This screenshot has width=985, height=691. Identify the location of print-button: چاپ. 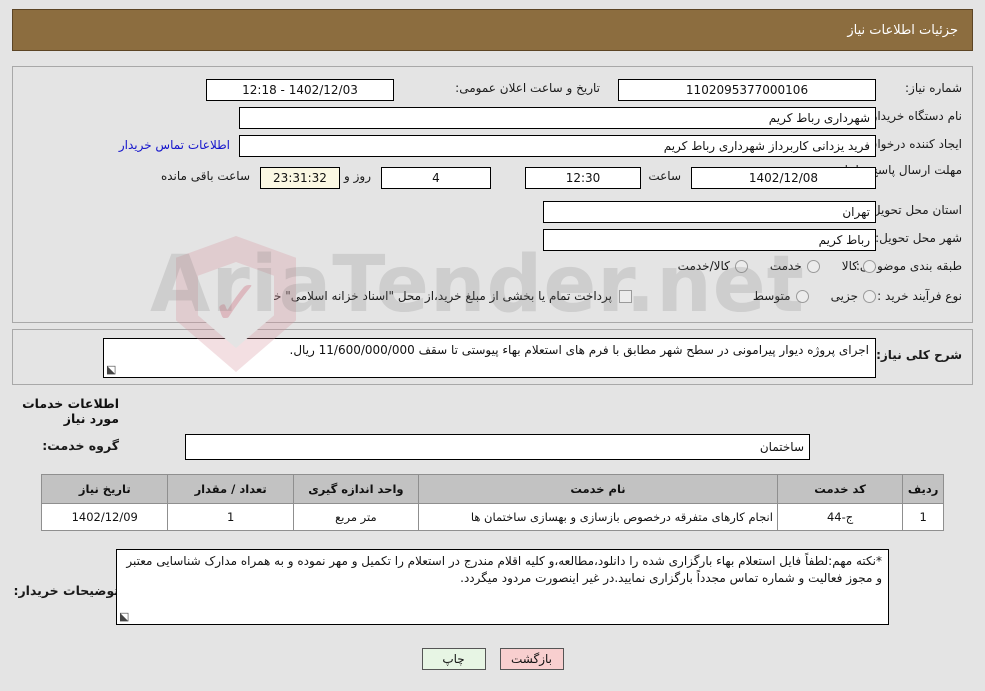
(453, 659).